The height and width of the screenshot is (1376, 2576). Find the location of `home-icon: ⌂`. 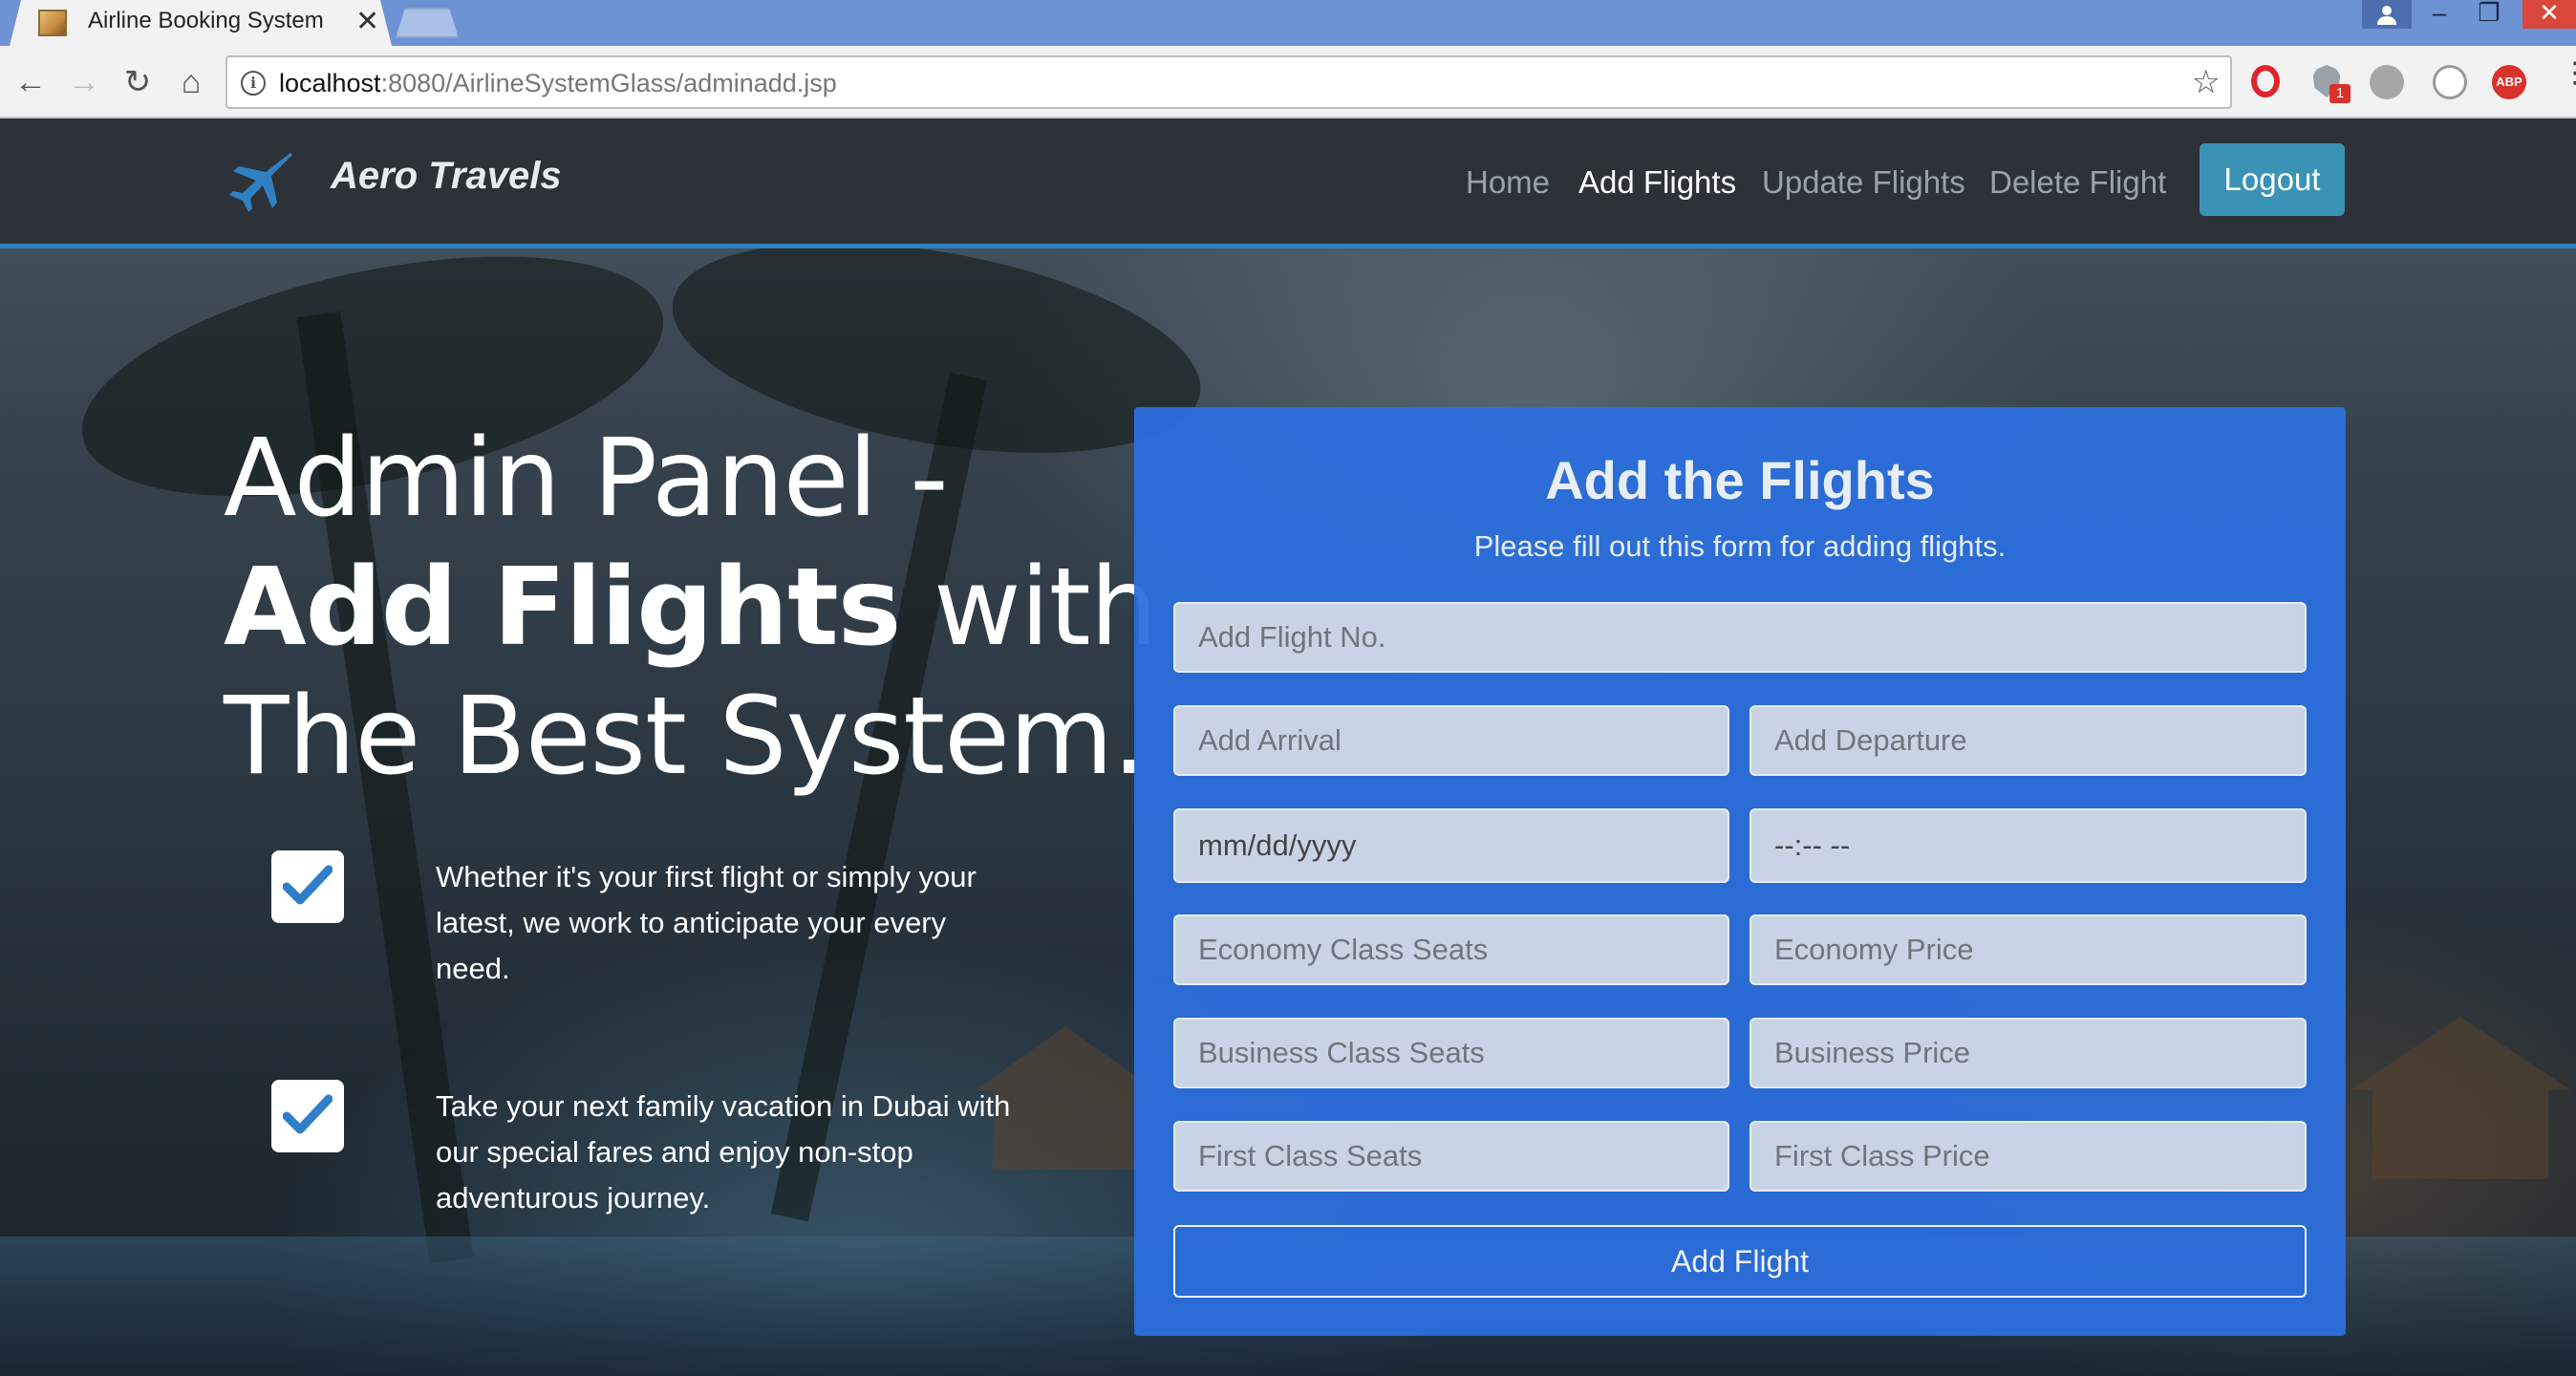

home-icon: ⌂ is located at coordinates (191, 82).